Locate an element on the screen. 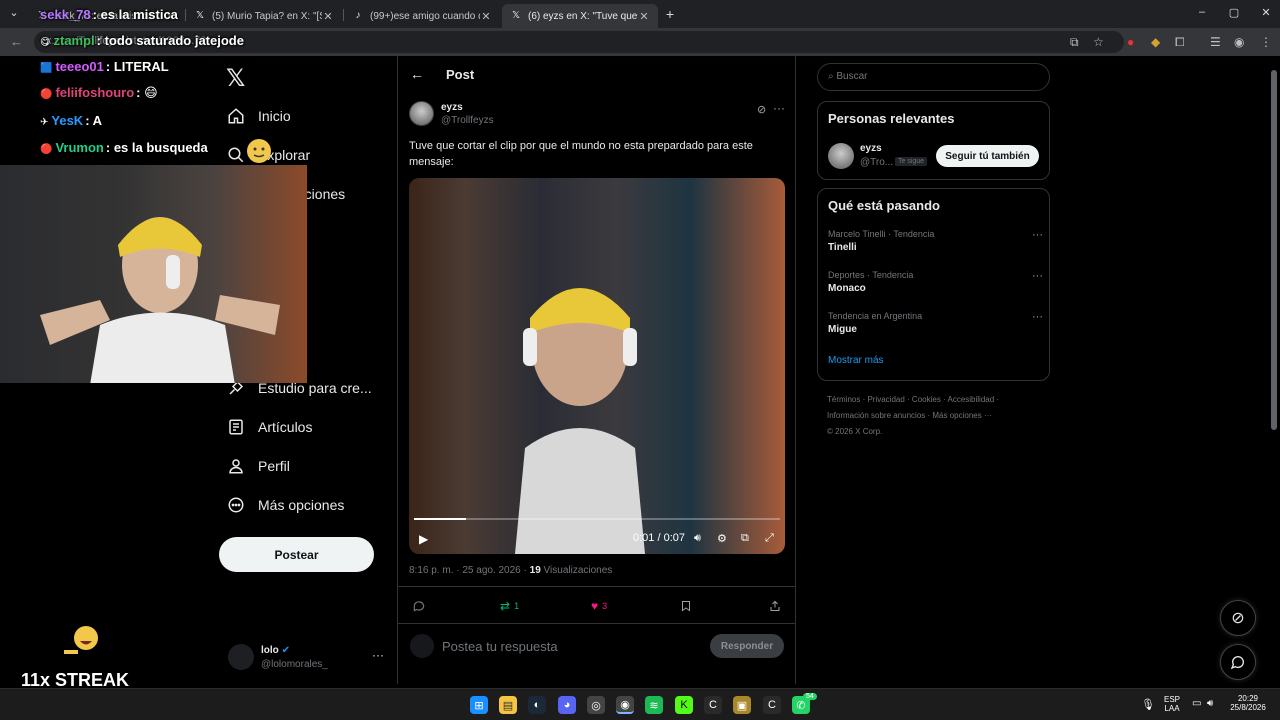  extension-red-icon: ● is located at coordinates (1130, 42).